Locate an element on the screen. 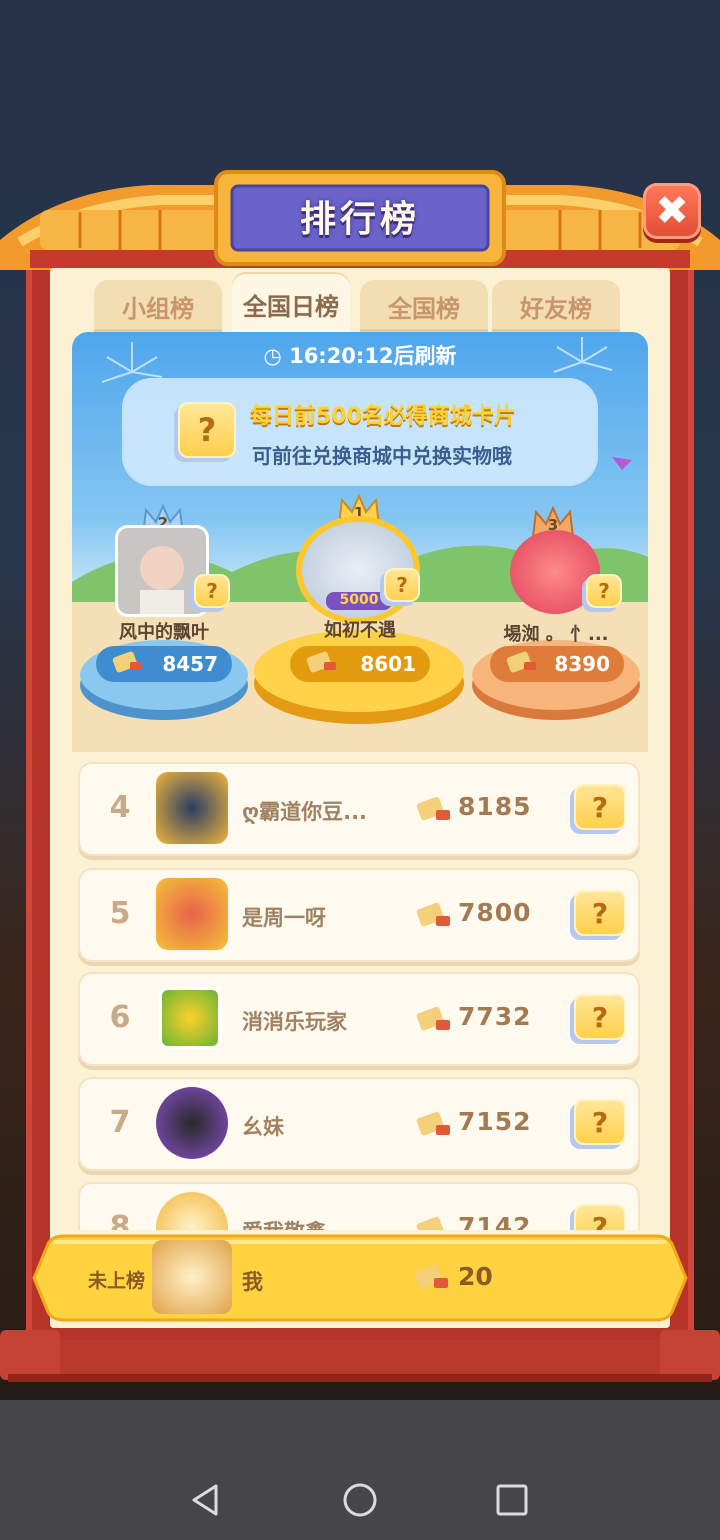 The width and height of the screenshot is (720, 1540). tab-national: 全国榜 is located at coordinates (424, 306).